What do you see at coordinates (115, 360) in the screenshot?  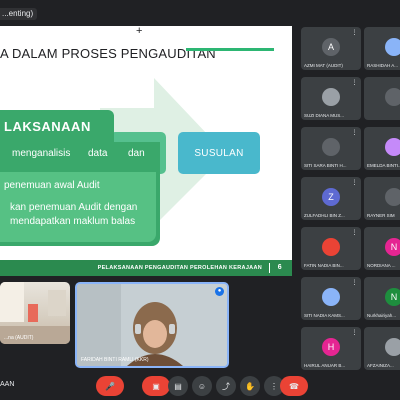 I see `video-tile-2-name: FARIDAH BINTI RAMLI (KKR)` at bounding box center [115, 360].